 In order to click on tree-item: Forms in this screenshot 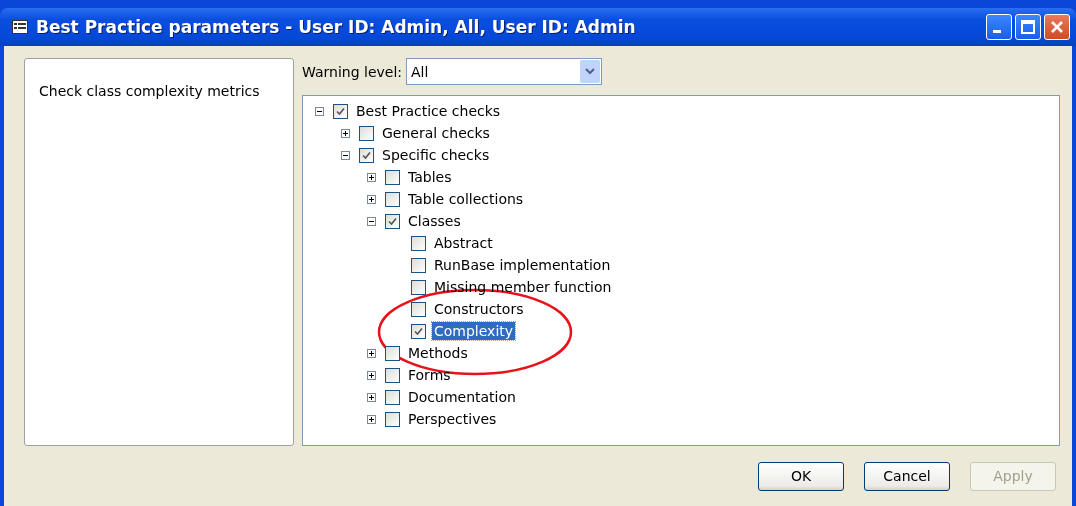, I will do `click(429, 375)`.